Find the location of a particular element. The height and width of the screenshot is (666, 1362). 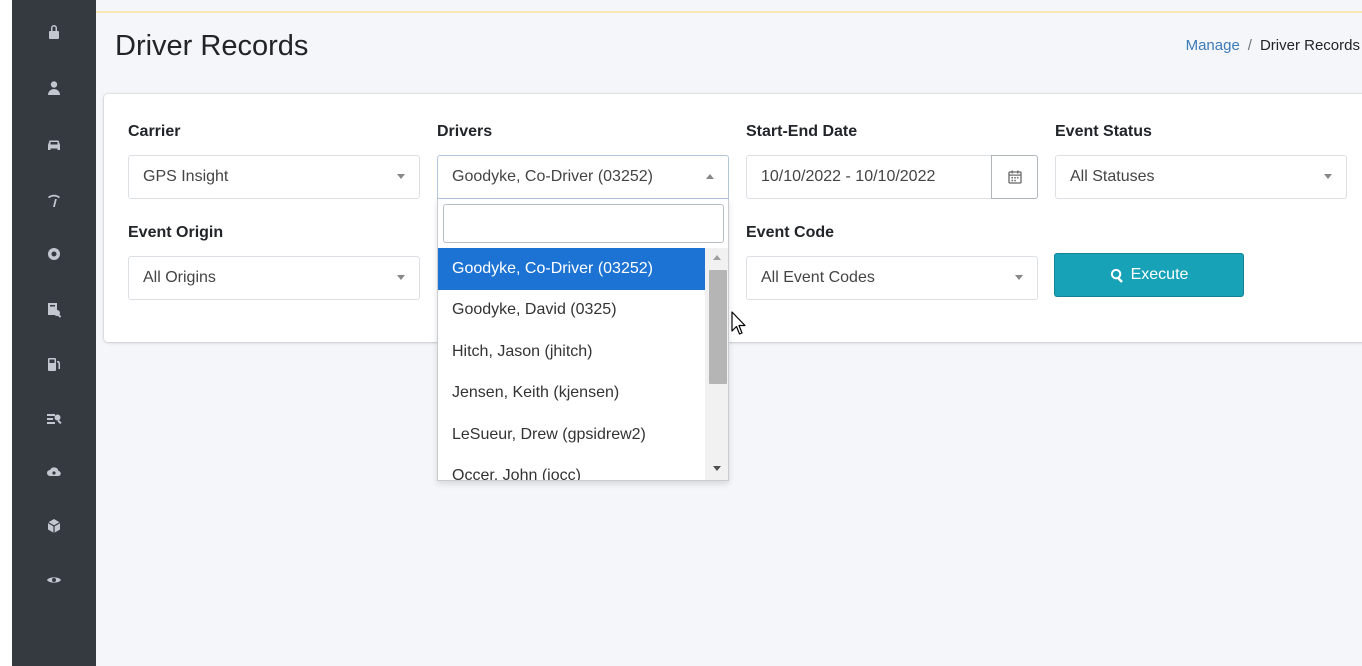

dropdown-scrollbar is located at coordinates (716, 364).